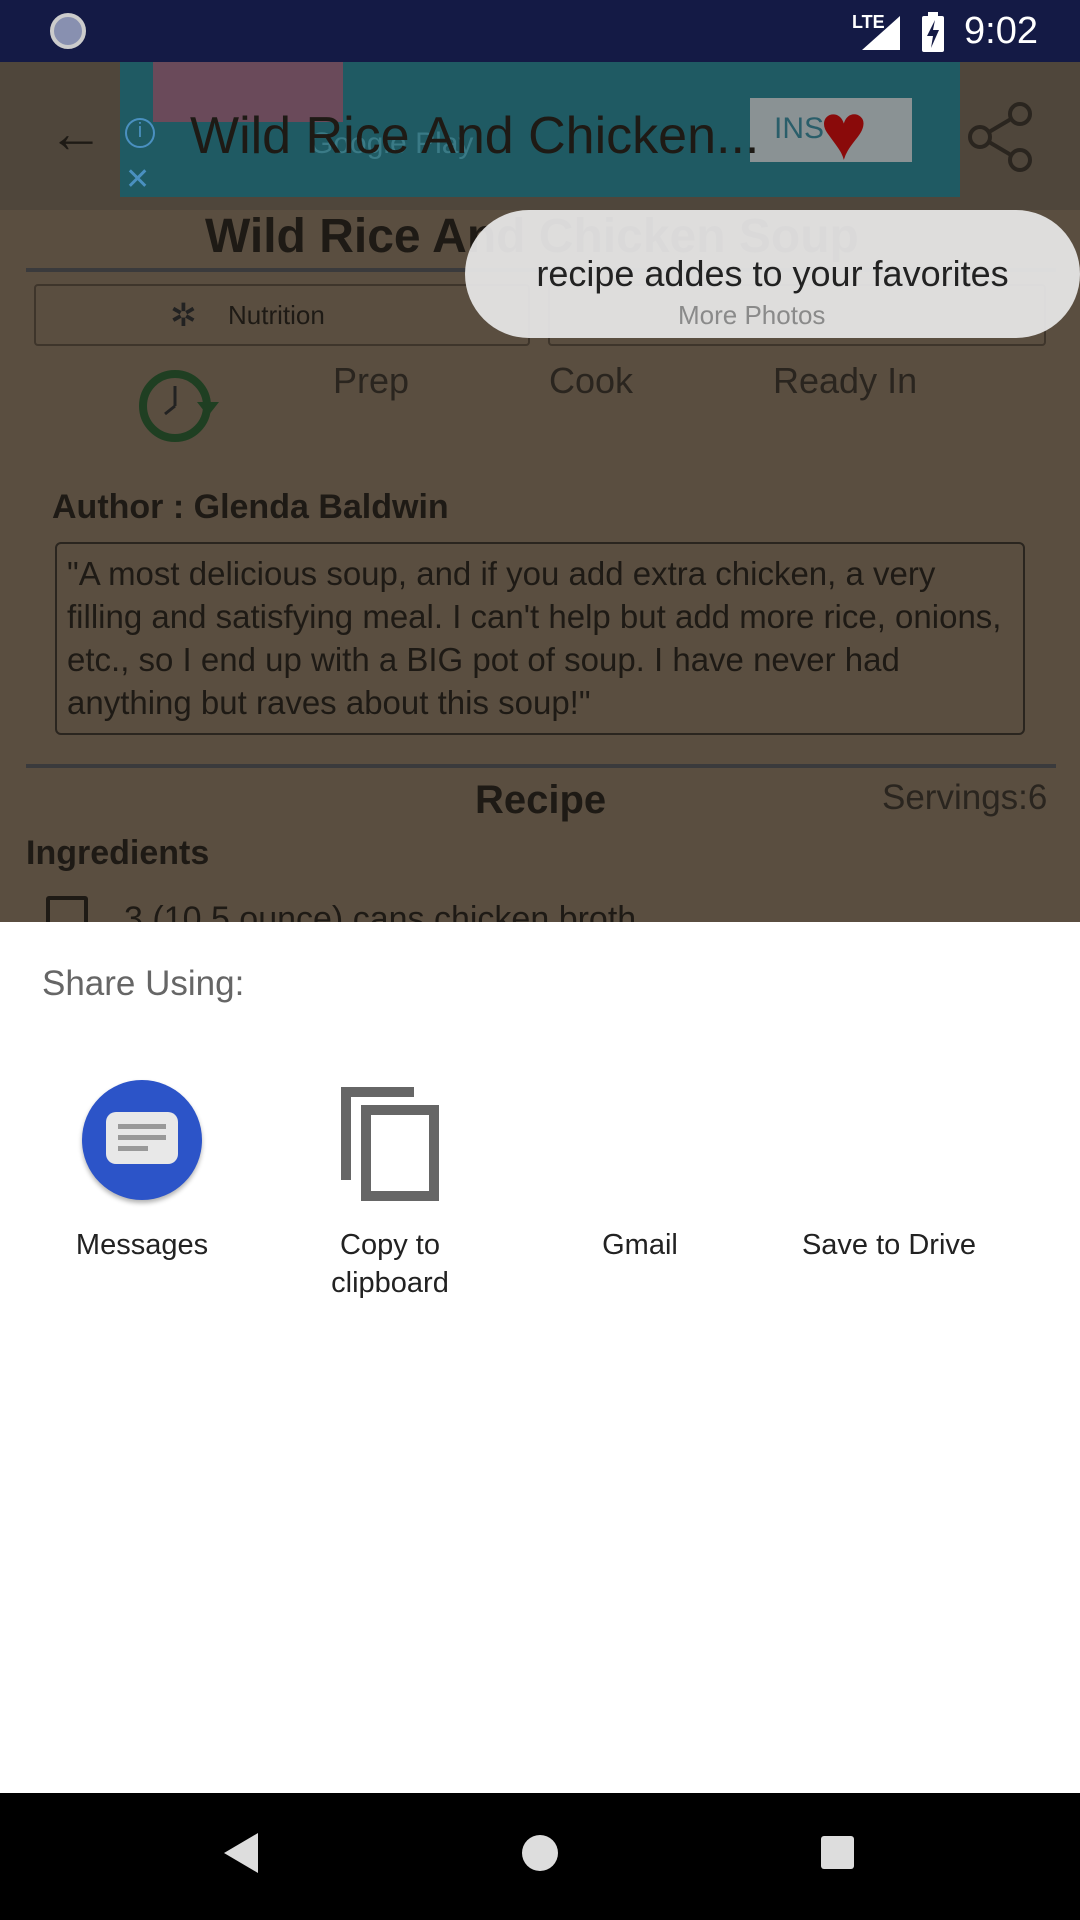  Describe the element at coordinates (183, 315) in the screenshot. I see `nutrition-icon: ✲` at that location.